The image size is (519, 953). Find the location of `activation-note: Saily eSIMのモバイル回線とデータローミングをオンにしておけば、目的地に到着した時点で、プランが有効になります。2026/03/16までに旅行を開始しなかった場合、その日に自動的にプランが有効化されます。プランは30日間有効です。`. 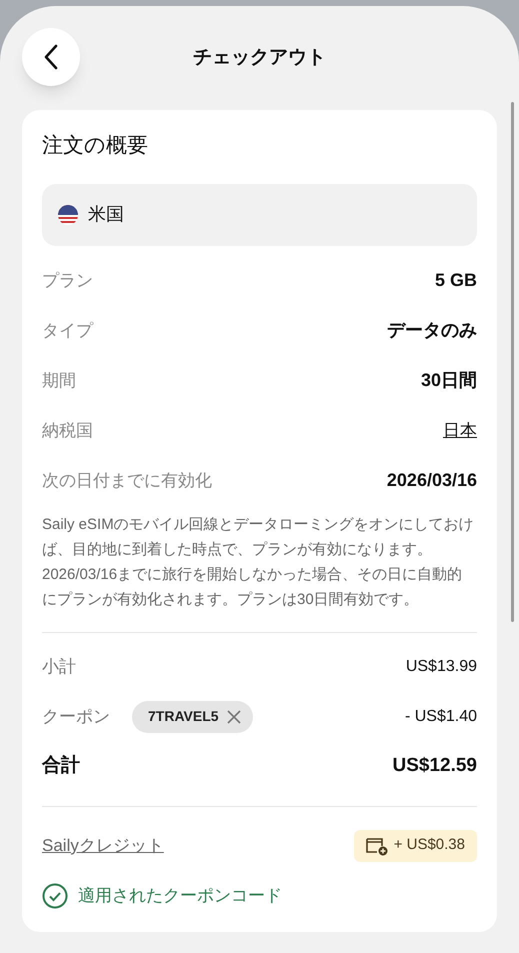

activation-note: Saily eSIMのモバイル回線とデータローミングをオンにしておけば、目的地に到着した時点で、プランが有効になります。2026/03/16までに旅行を開始しなかった場合、その日に自動的にプランが有効化されます。プランは30日間有効です。 is located at coordinates (258, 562).